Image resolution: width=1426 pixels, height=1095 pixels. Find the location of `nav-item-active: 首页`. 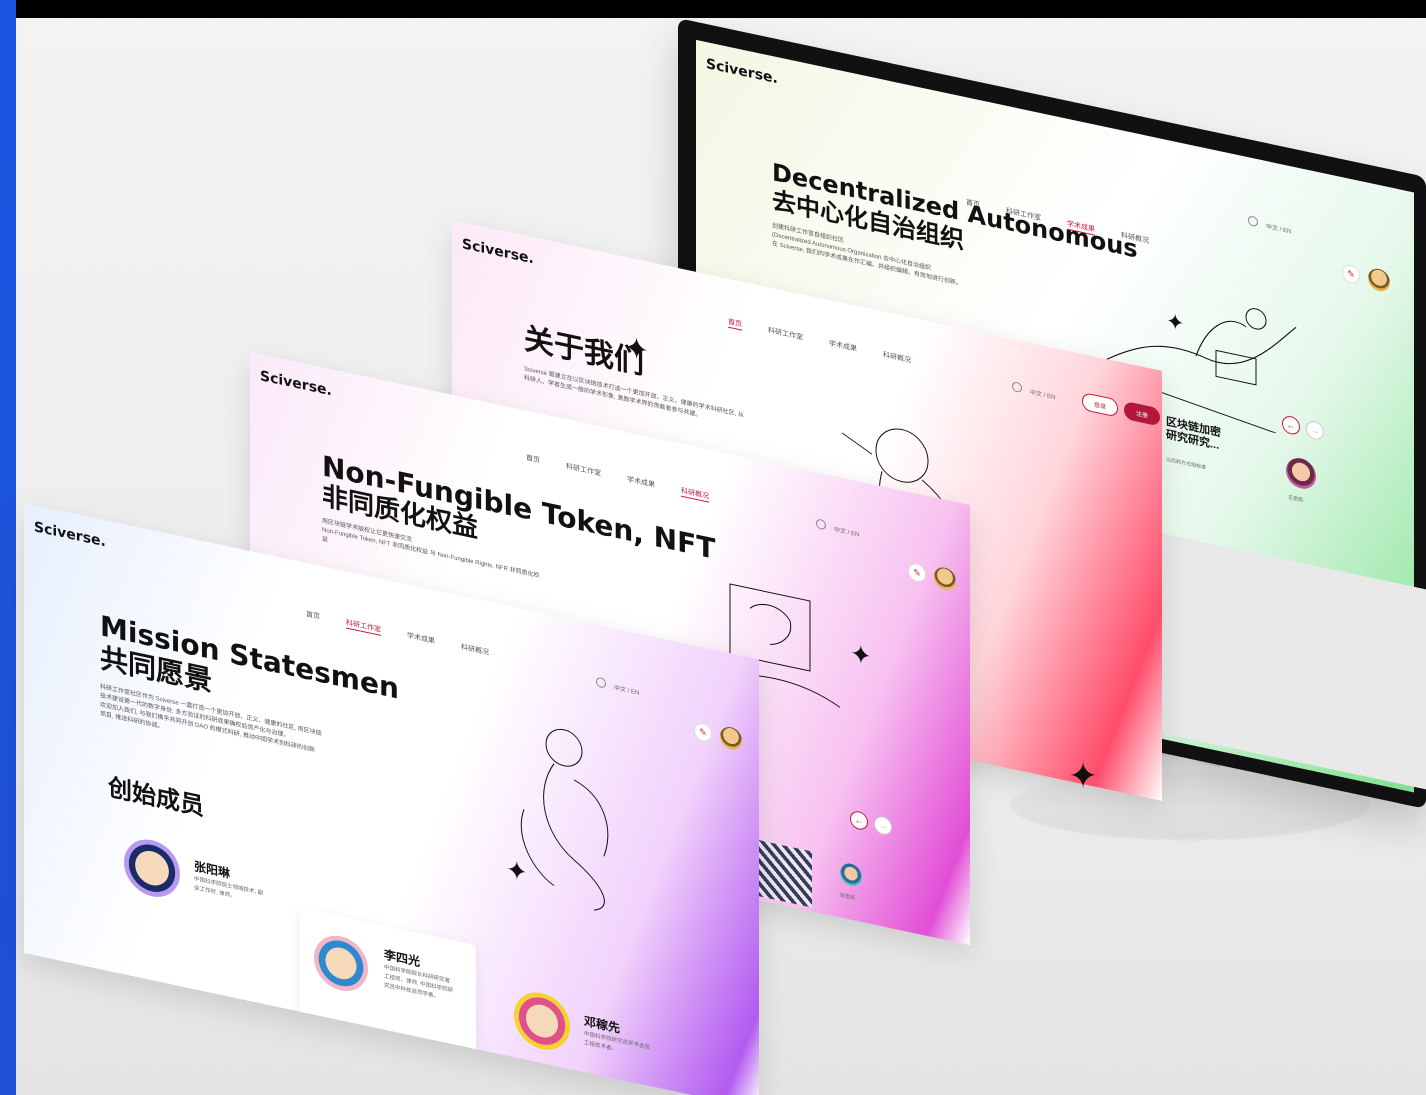

nav-item-active: 首页 is located at coordinates (735, 323).